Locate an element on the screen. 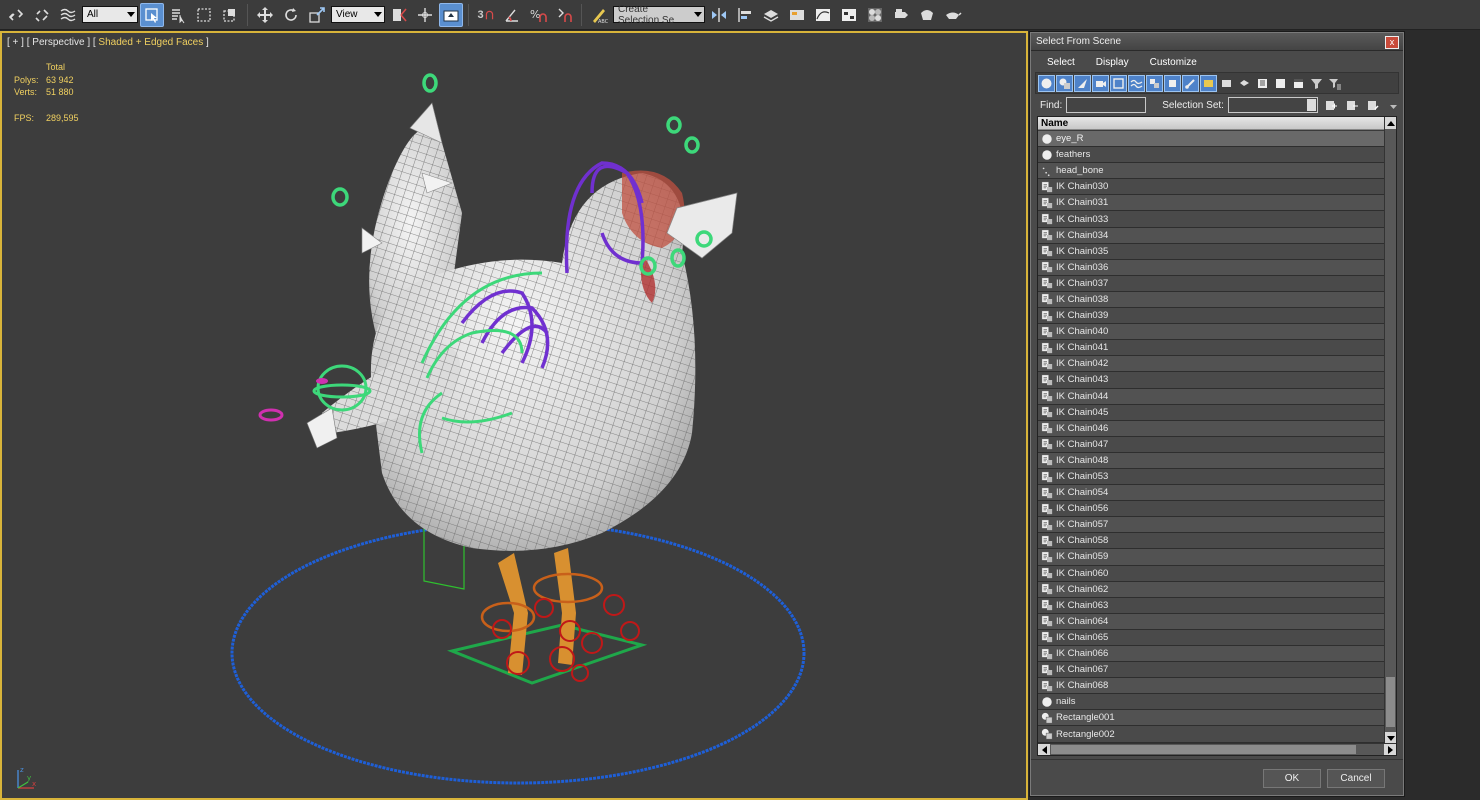 This screenshot has height=800, width=1480. render-icon is located at coordinates (953, 15).